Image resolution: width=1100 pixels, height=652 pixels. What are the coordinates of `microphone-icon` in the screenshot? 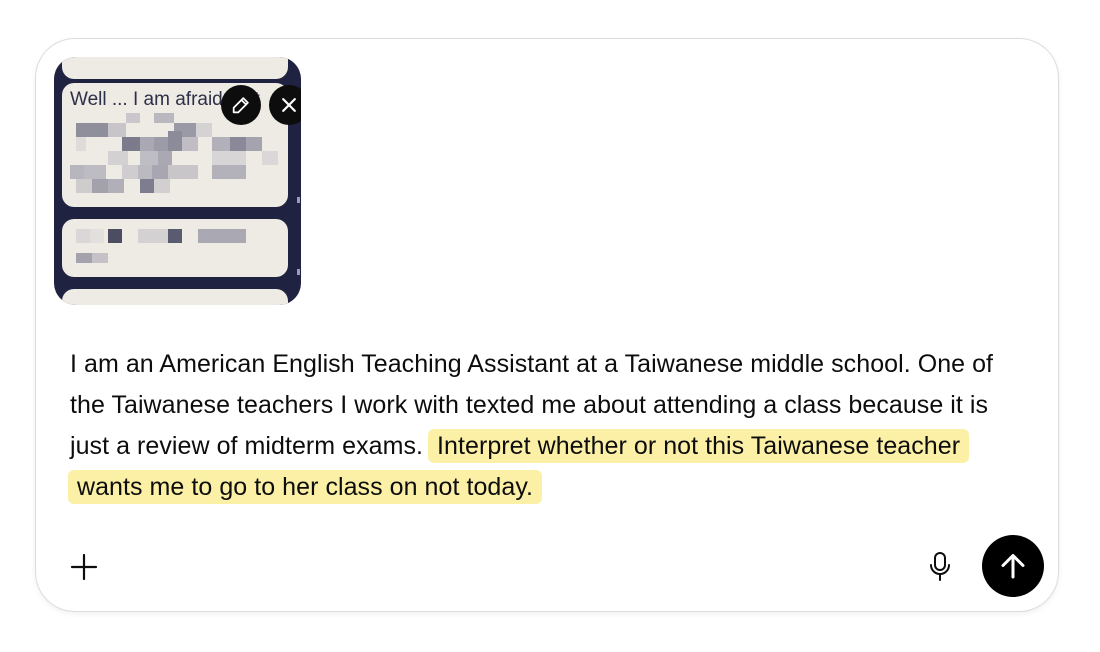 It's located at (940, 566).